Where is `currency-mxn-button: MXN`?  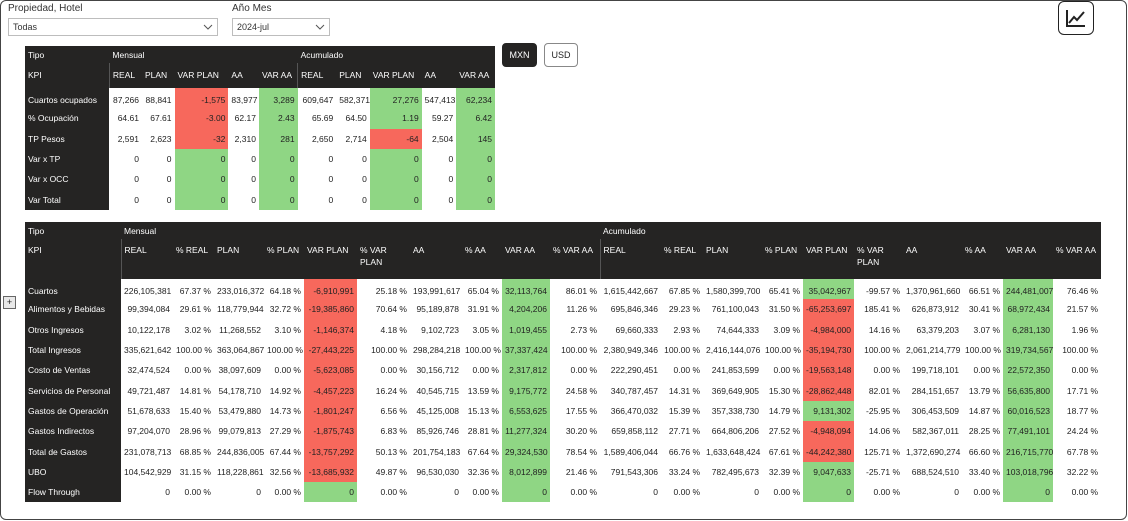 currency-mxn-button: MXN is located at coordinates (519, 55).